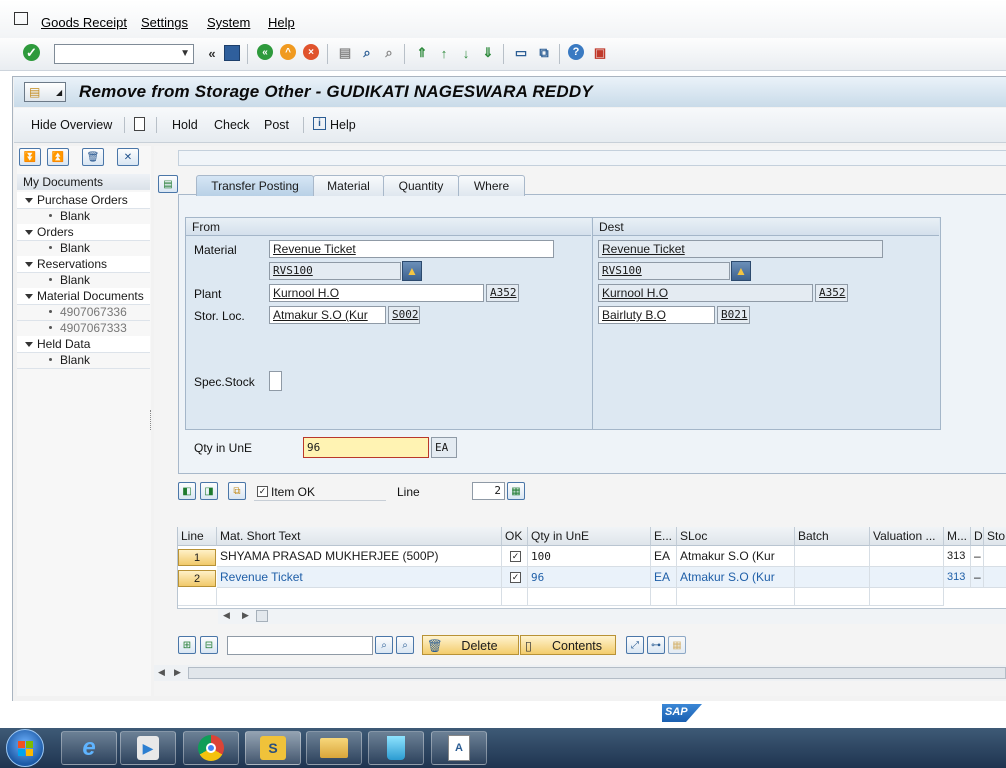  Describe the element at coordinates (995, 536) in the screenshot. I see `column-header: Sto` at that location.